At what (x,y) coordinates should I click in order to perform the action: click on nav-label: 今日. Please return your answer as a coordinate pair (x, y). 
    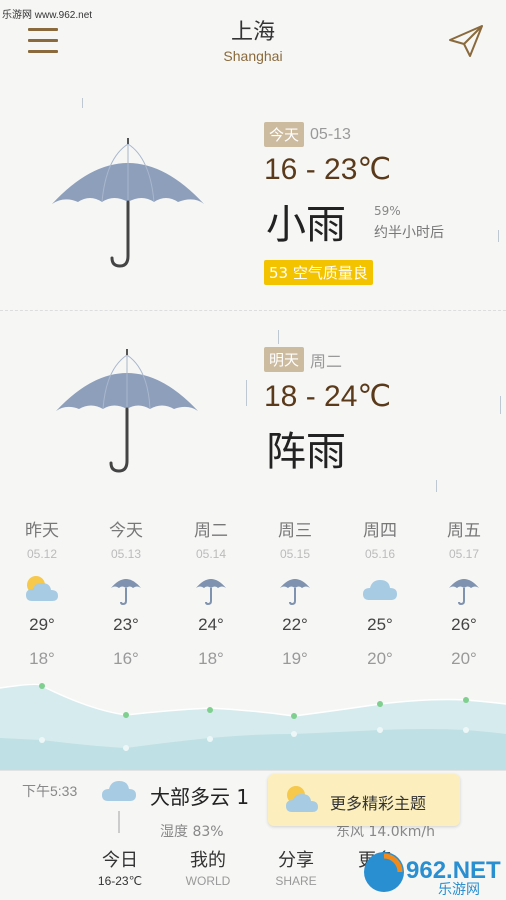
    Looking at the image, I should click on (120, 860).